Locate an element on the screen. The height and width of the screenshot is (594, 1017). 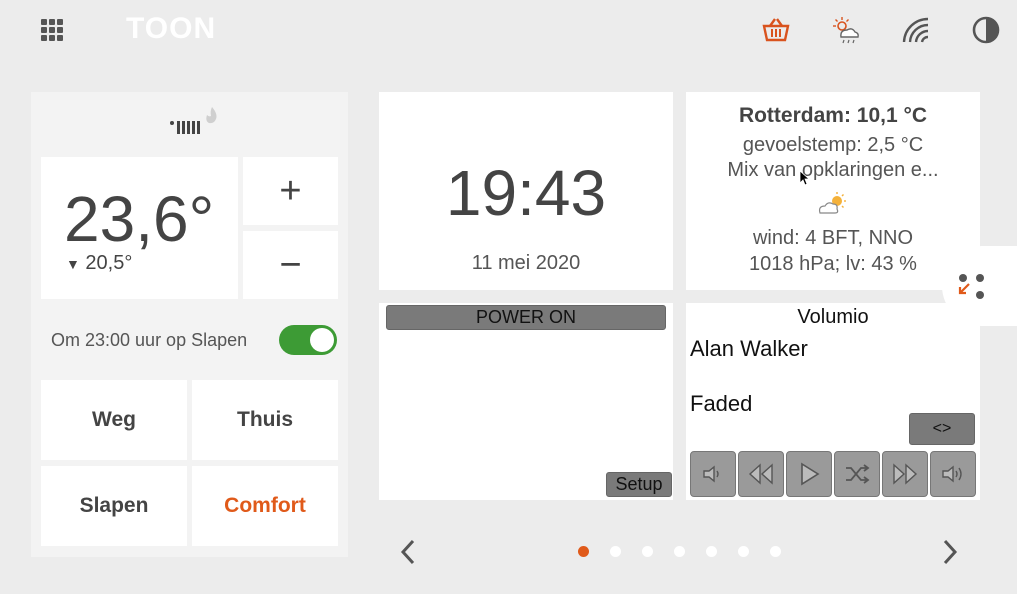
setpoint-arrow-icon: ▼ is located at coordinates (73, 264).